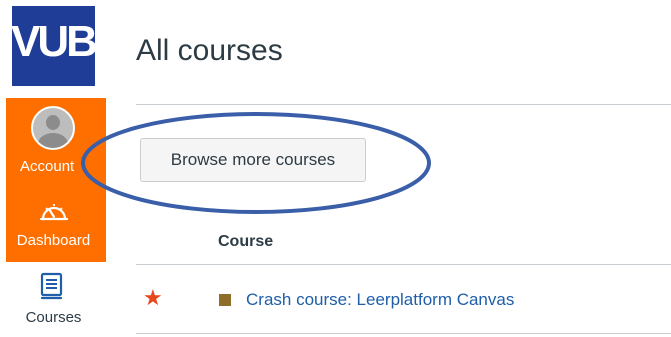 This screenshot has width=671, height=337. Describe the element at coordinates (403, 104) in the screenshot. I see `title-divider` at that location.